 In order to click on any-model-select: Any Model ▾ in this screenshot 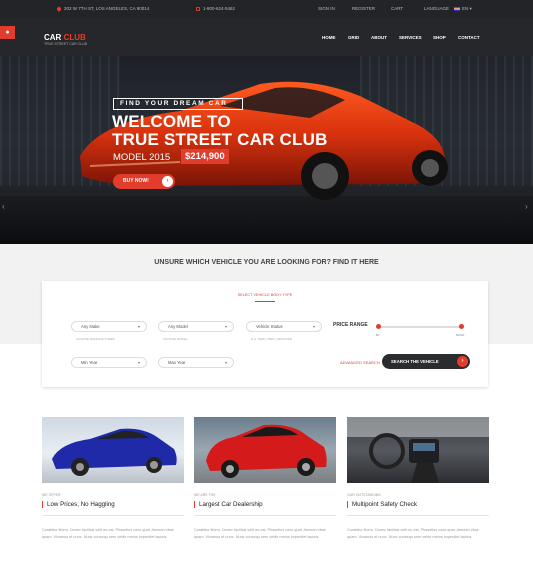, I will do `click(196, 326)`.